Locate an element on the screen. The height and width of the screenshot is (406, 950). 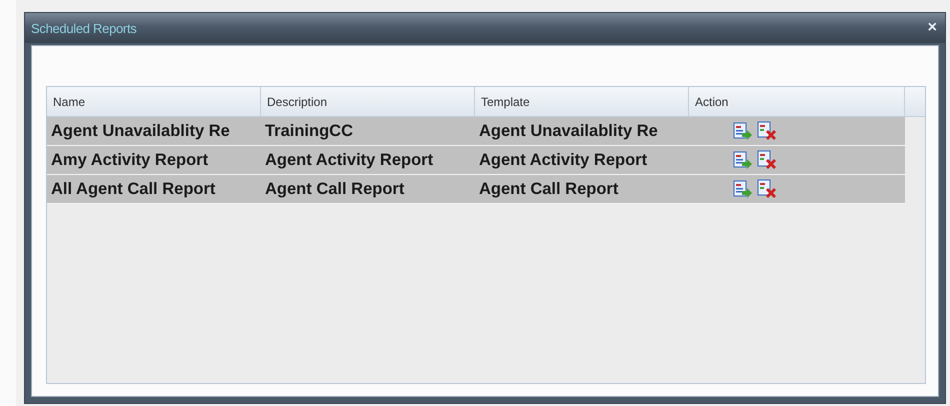
table-cell-text: All Agent Call Report is located at coordinates (133, 189).